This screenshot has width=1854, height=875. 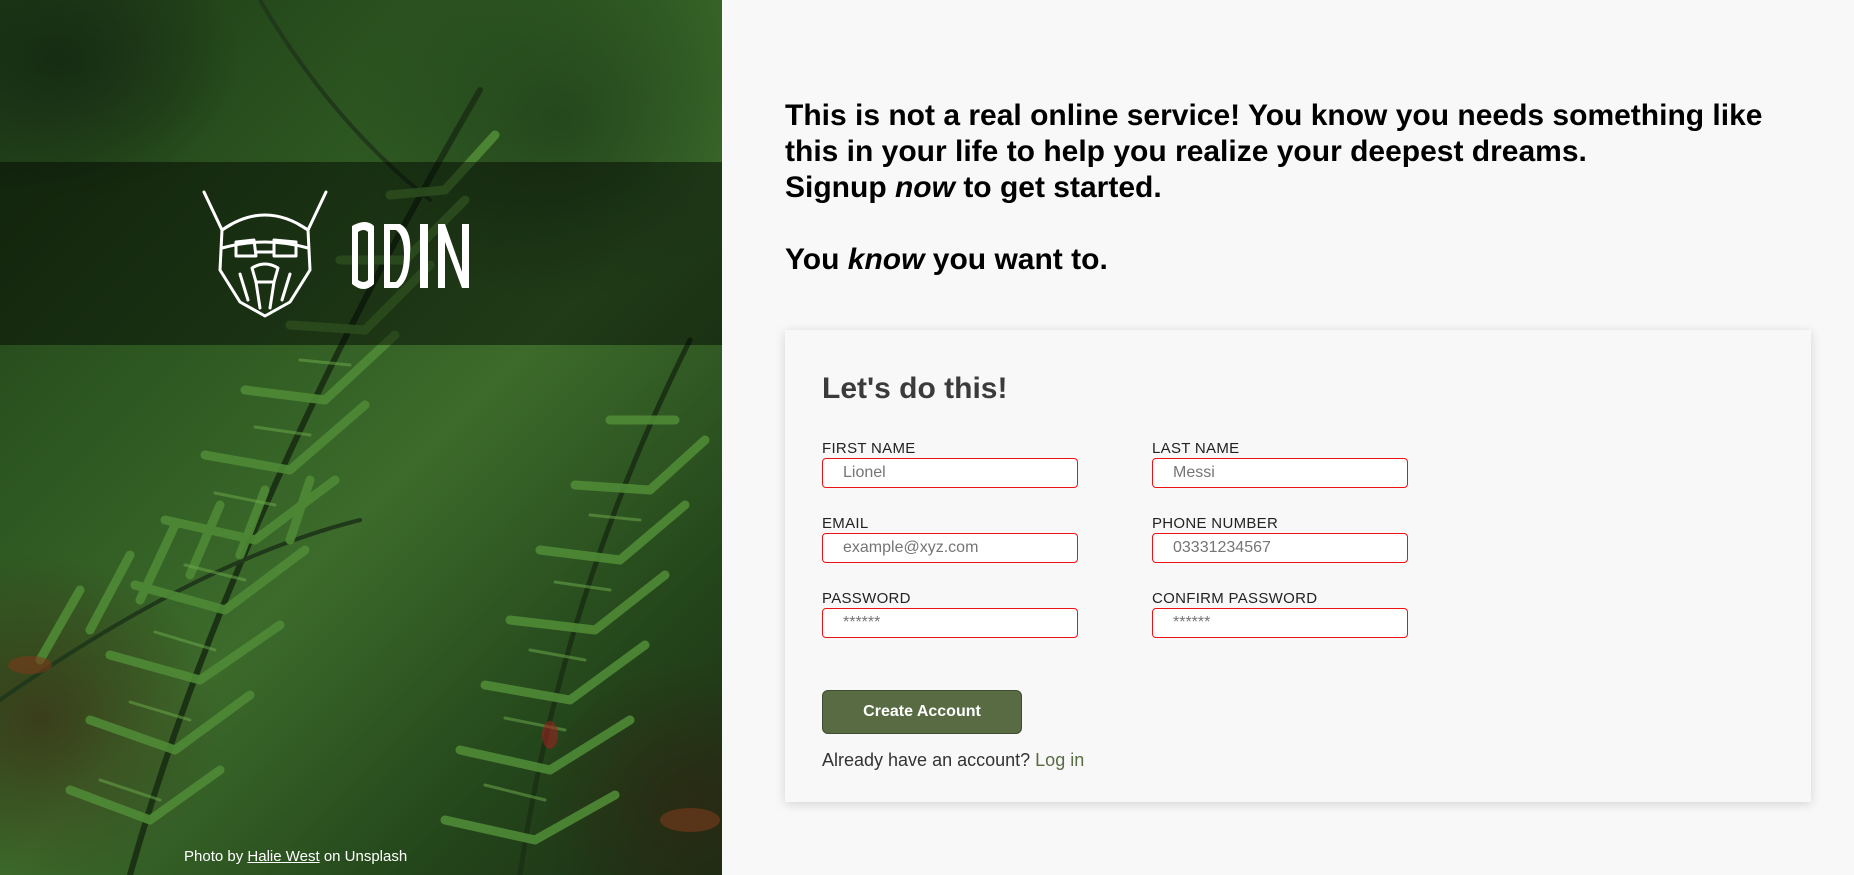 What do you see at coordinates (922, 712) in the screenshot?
I see `create-account-button: Create Account` at bounding box center [922, 712].